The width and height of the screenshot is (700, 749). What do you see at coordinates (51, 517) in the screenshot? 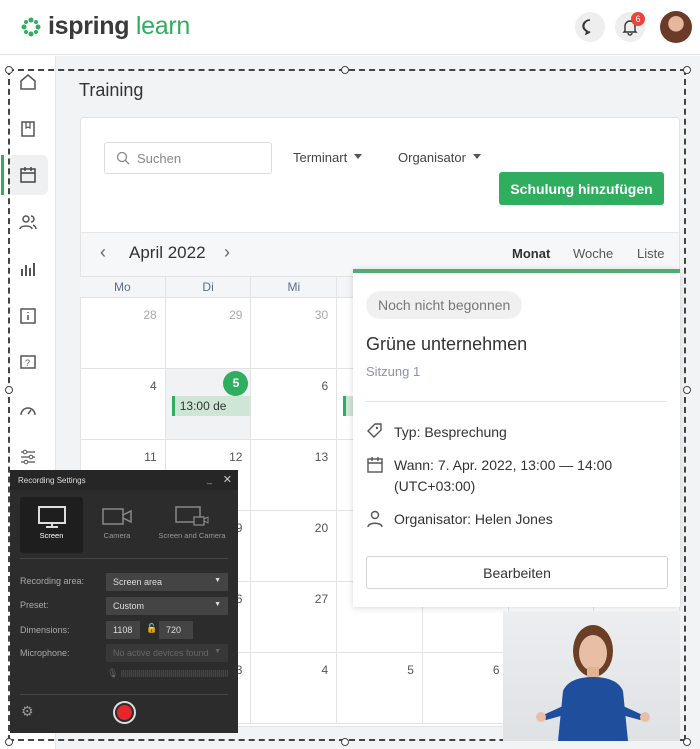
I see `monitor-icon` at bounding box center [51, 517].